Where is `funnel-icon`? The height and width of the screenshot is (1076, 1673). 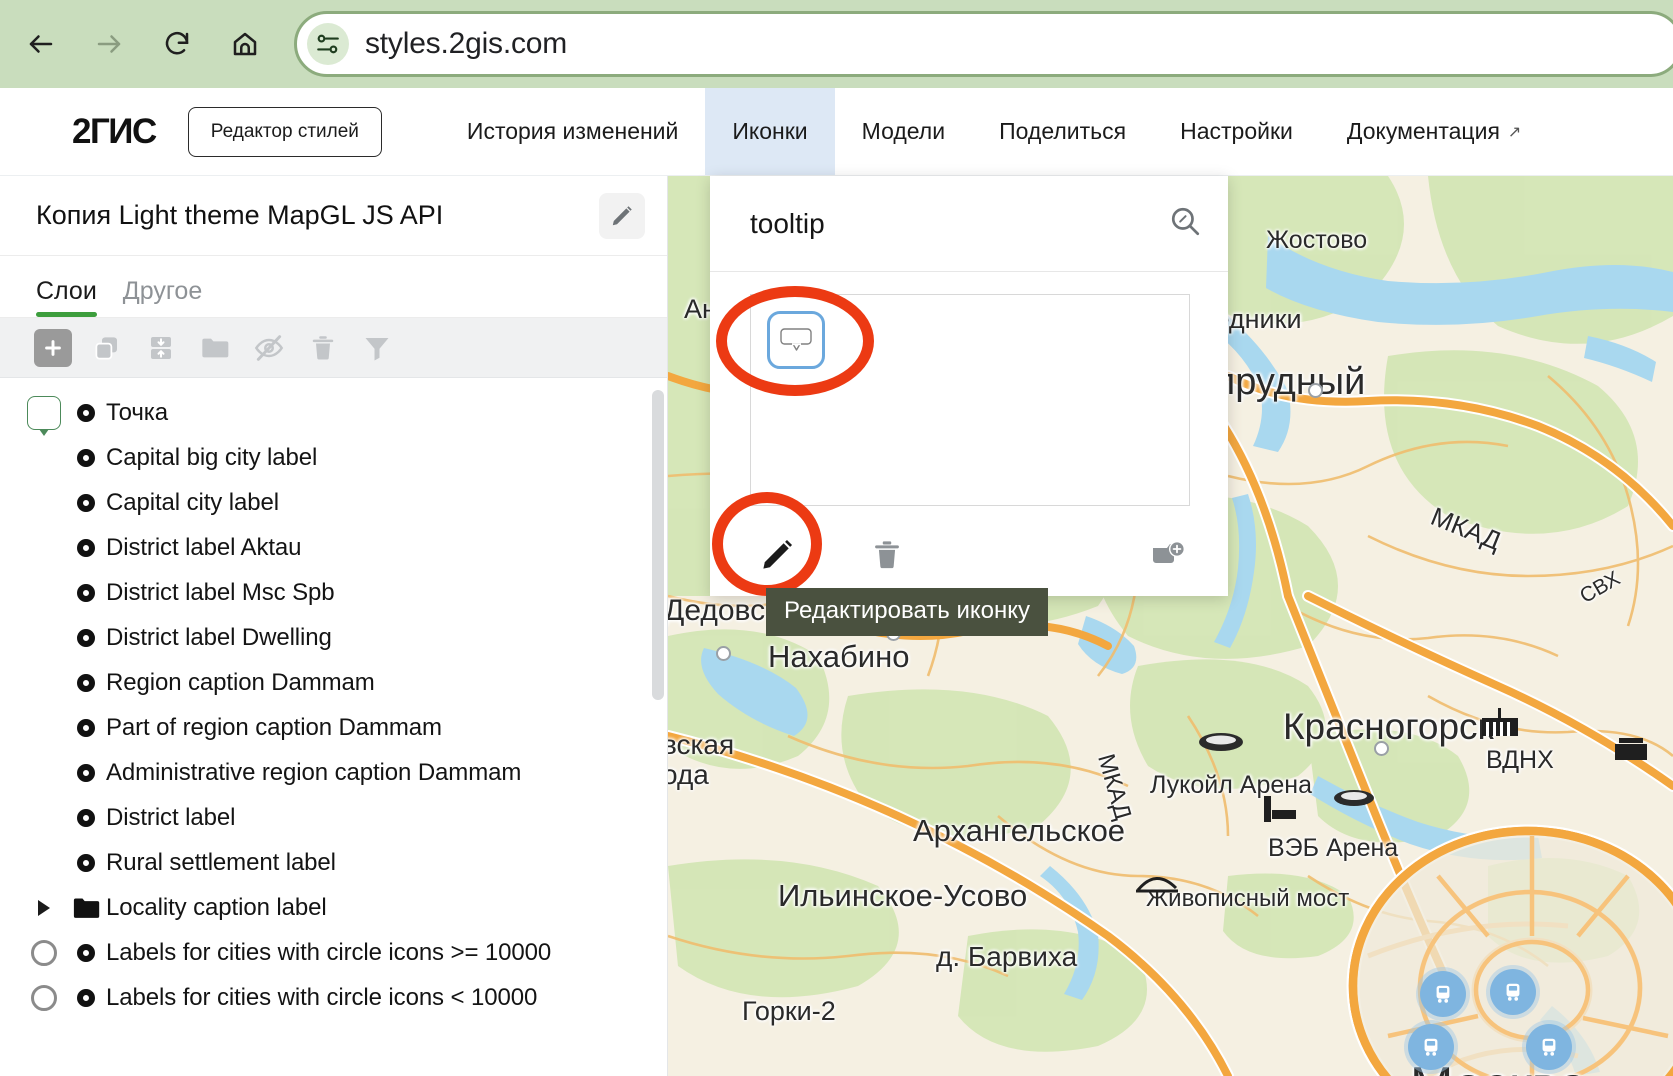 funnel-icon is located at coordinates (377, 348).